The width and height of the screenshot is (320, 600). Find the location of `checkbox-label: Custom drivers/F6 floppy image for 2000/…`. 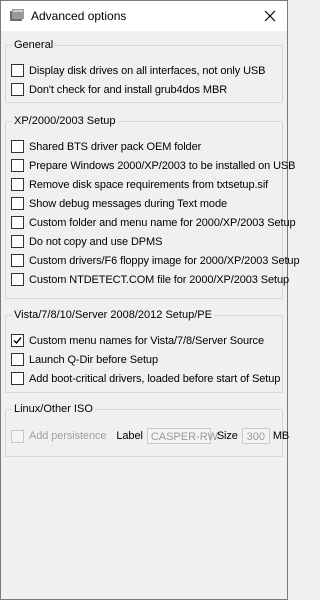

checkbox-label: Custom drivers/F6 floppy image for 2000/… is located at coordinates (164, 260).